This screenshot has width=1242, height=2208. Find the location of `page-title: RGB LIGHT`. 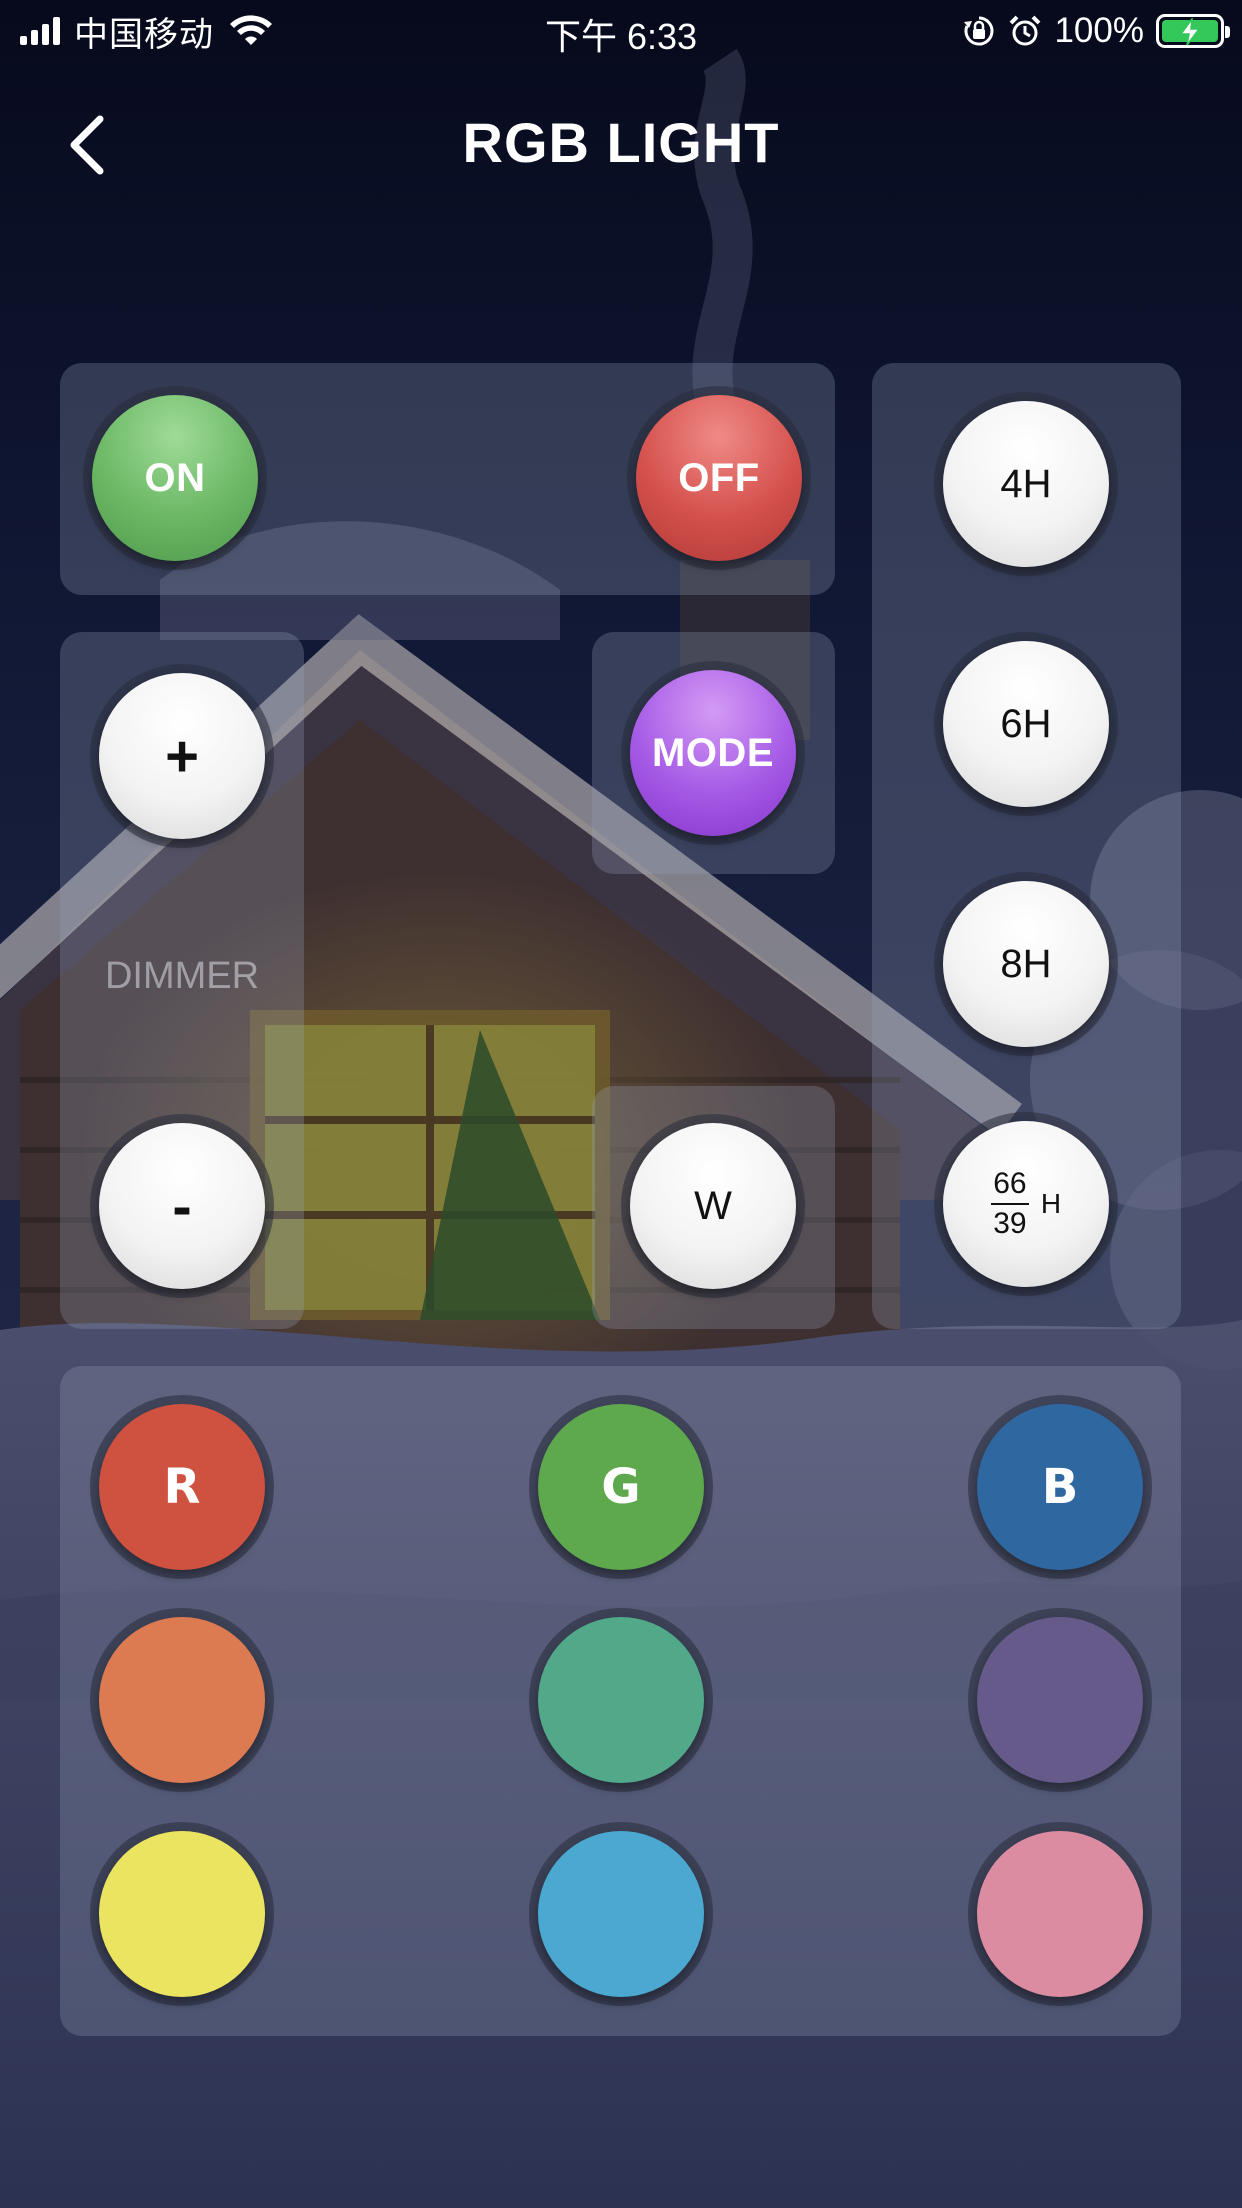

page-title: RGB LIGHT is located at coordinates (621, 142).